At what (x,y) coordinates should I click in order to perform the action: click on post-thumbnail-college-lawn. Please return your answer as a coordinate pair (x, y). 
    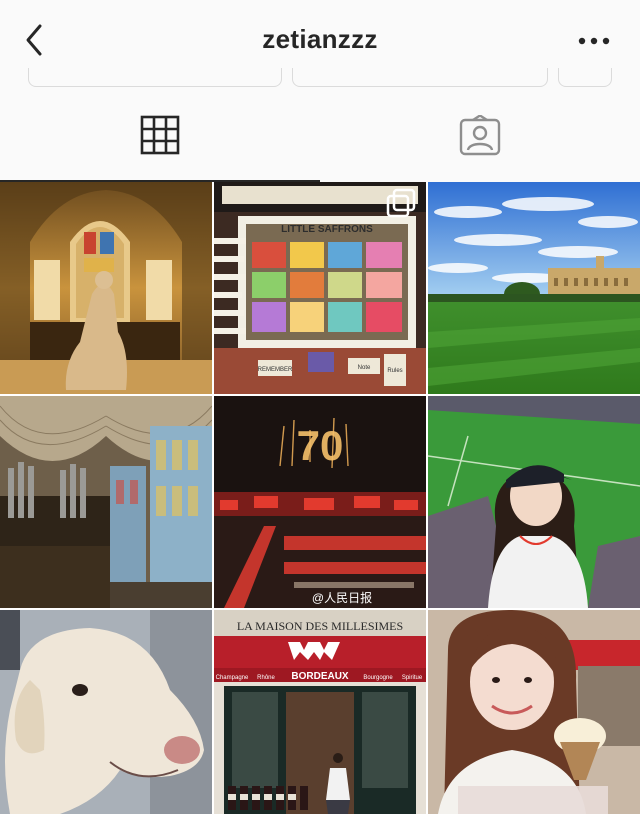
    Looking at the image, I should click on (534, 288).